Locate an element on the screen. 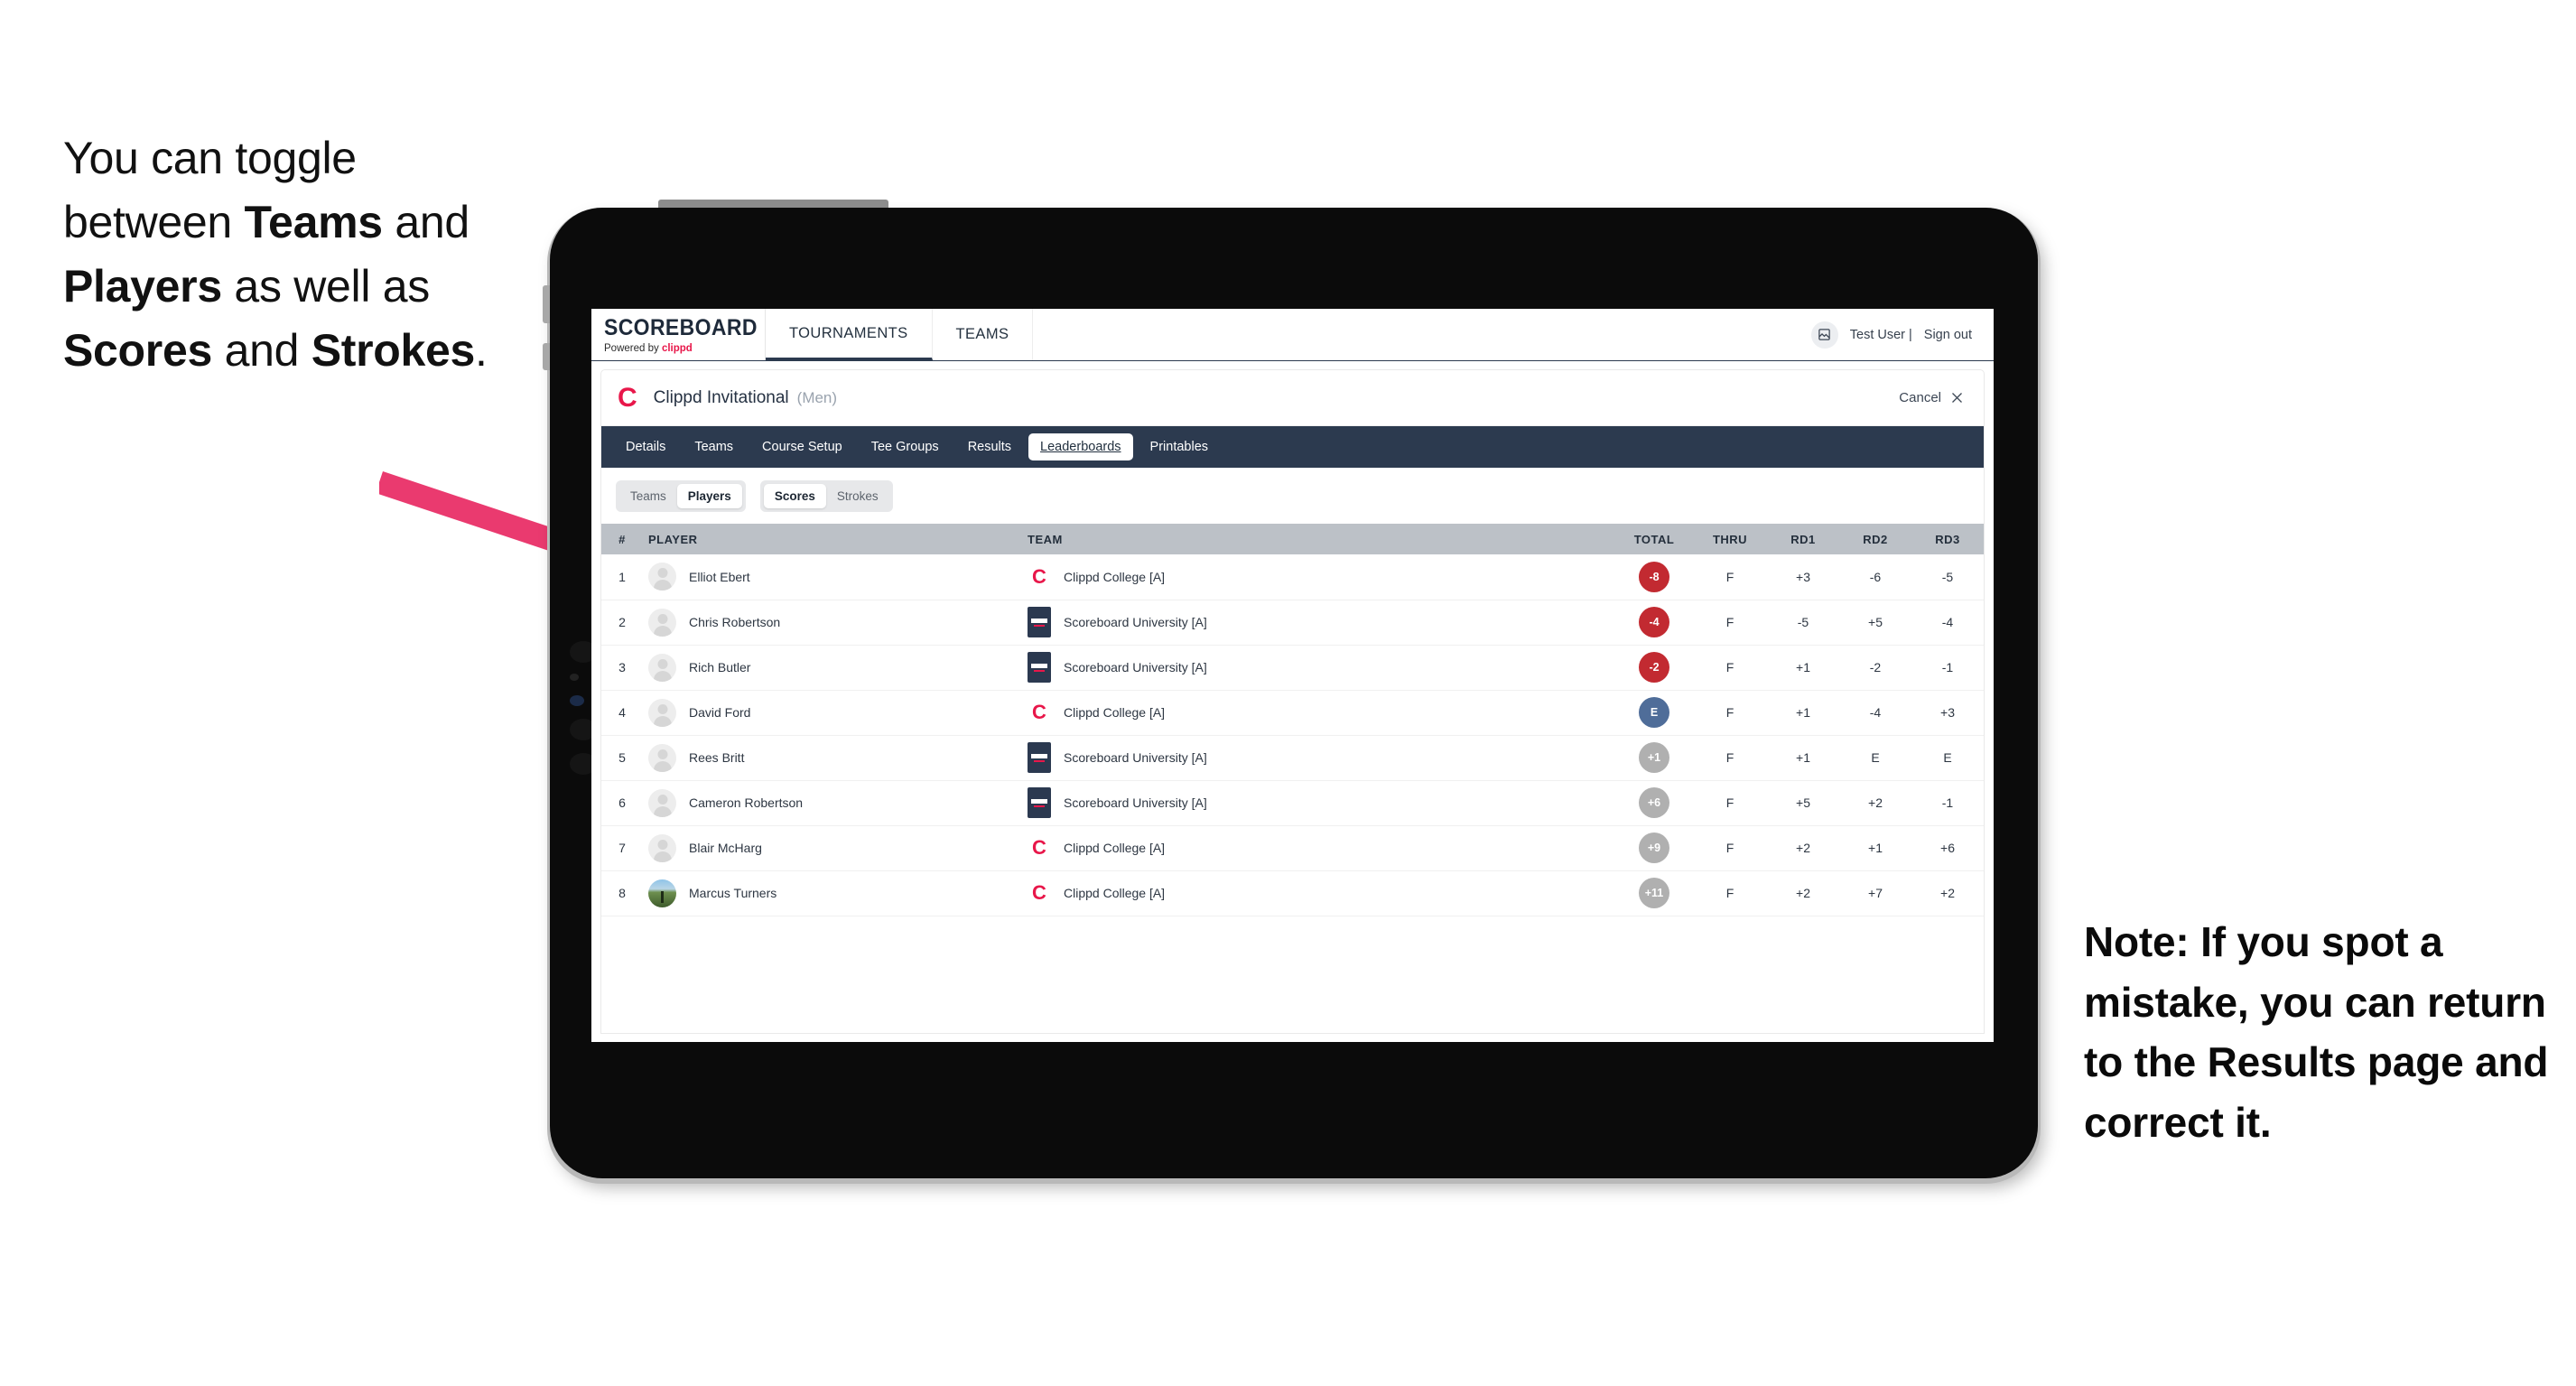 This screenshot has width=2576, height=1386. subnav-item-teams: Teams is located at coordinates (714, 446).